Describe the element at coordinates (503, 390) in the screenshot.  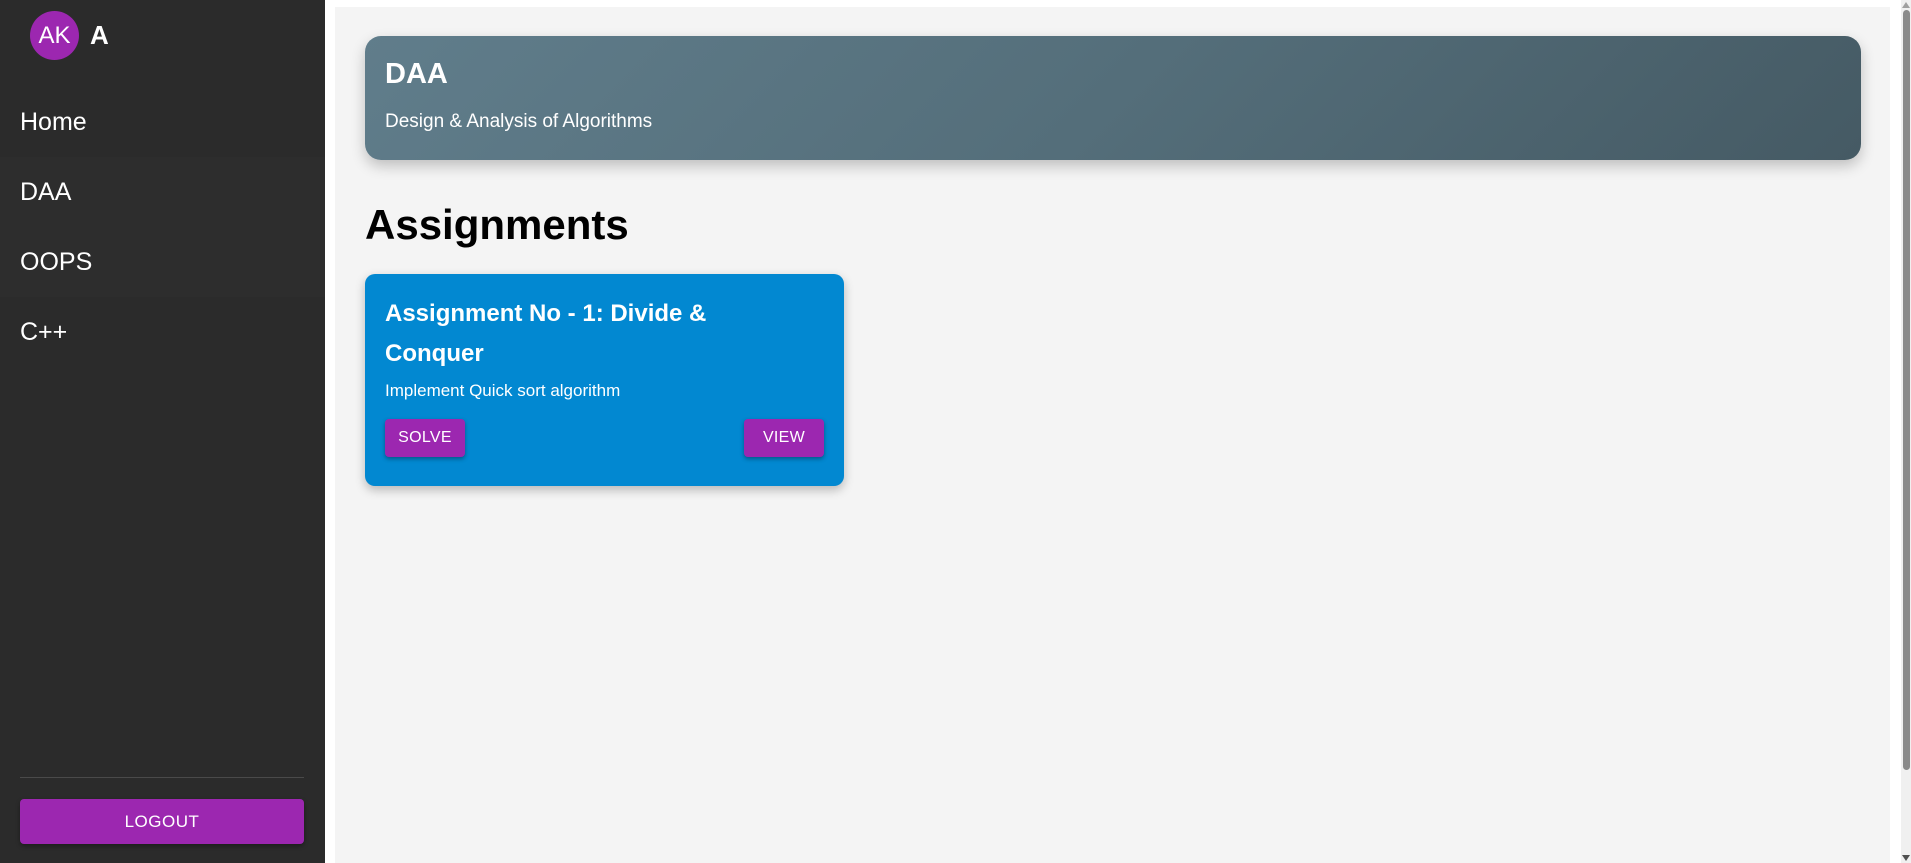
I see `assignment-description: Implement Quick sort algorithm` at that location.